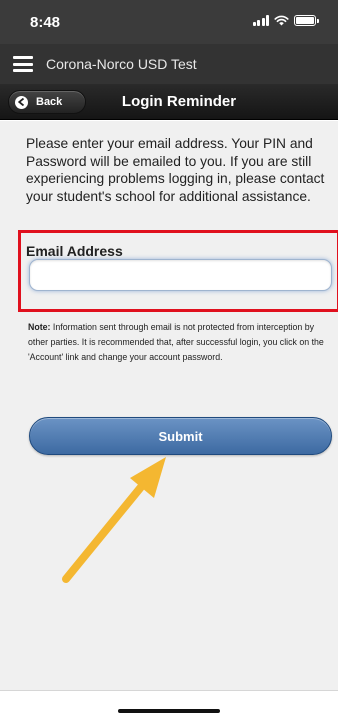 Image resolution: width=338 pixels, height=719 pixels. What do you see at coordinates (180, 436) in the screenshot?
I see `submit-button: Submit` at bounding box center [180, 436].